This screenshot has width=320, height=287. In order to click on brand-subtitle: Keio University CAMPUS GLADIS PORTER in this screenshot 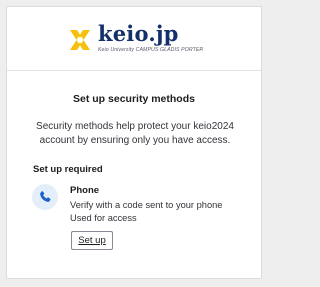, I will do `click(151, 50)`.